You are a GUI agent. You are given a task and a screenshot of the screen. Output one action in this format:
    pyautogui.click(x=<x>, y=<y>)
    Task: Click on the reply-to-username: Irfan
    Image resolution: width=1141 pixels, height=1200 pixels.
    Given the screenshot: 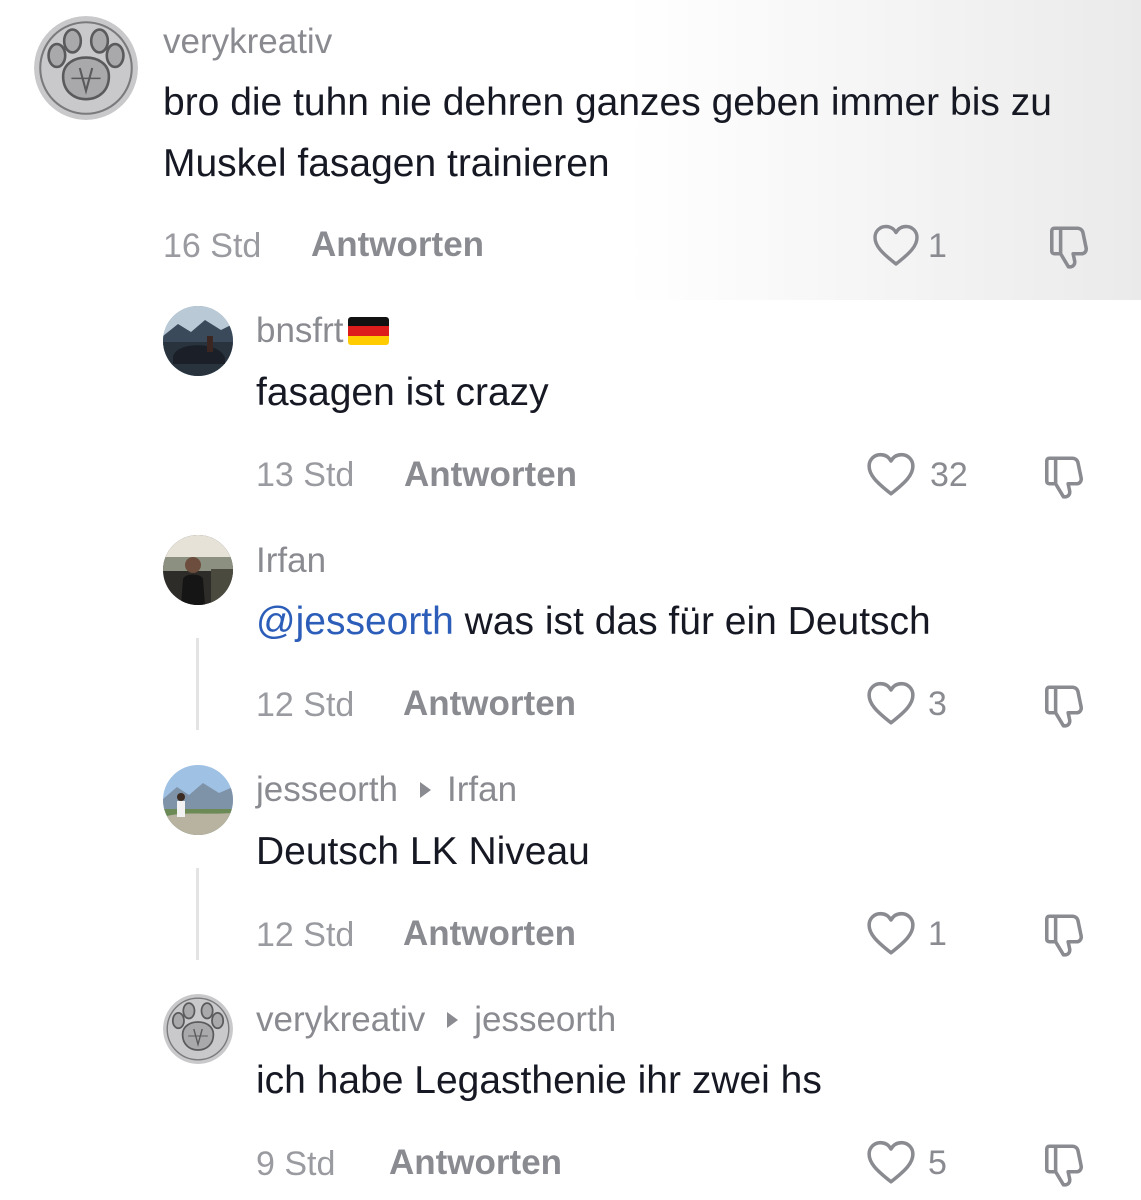 What is the action you would take?
    pyautogui.click(x=482, y=790)
    